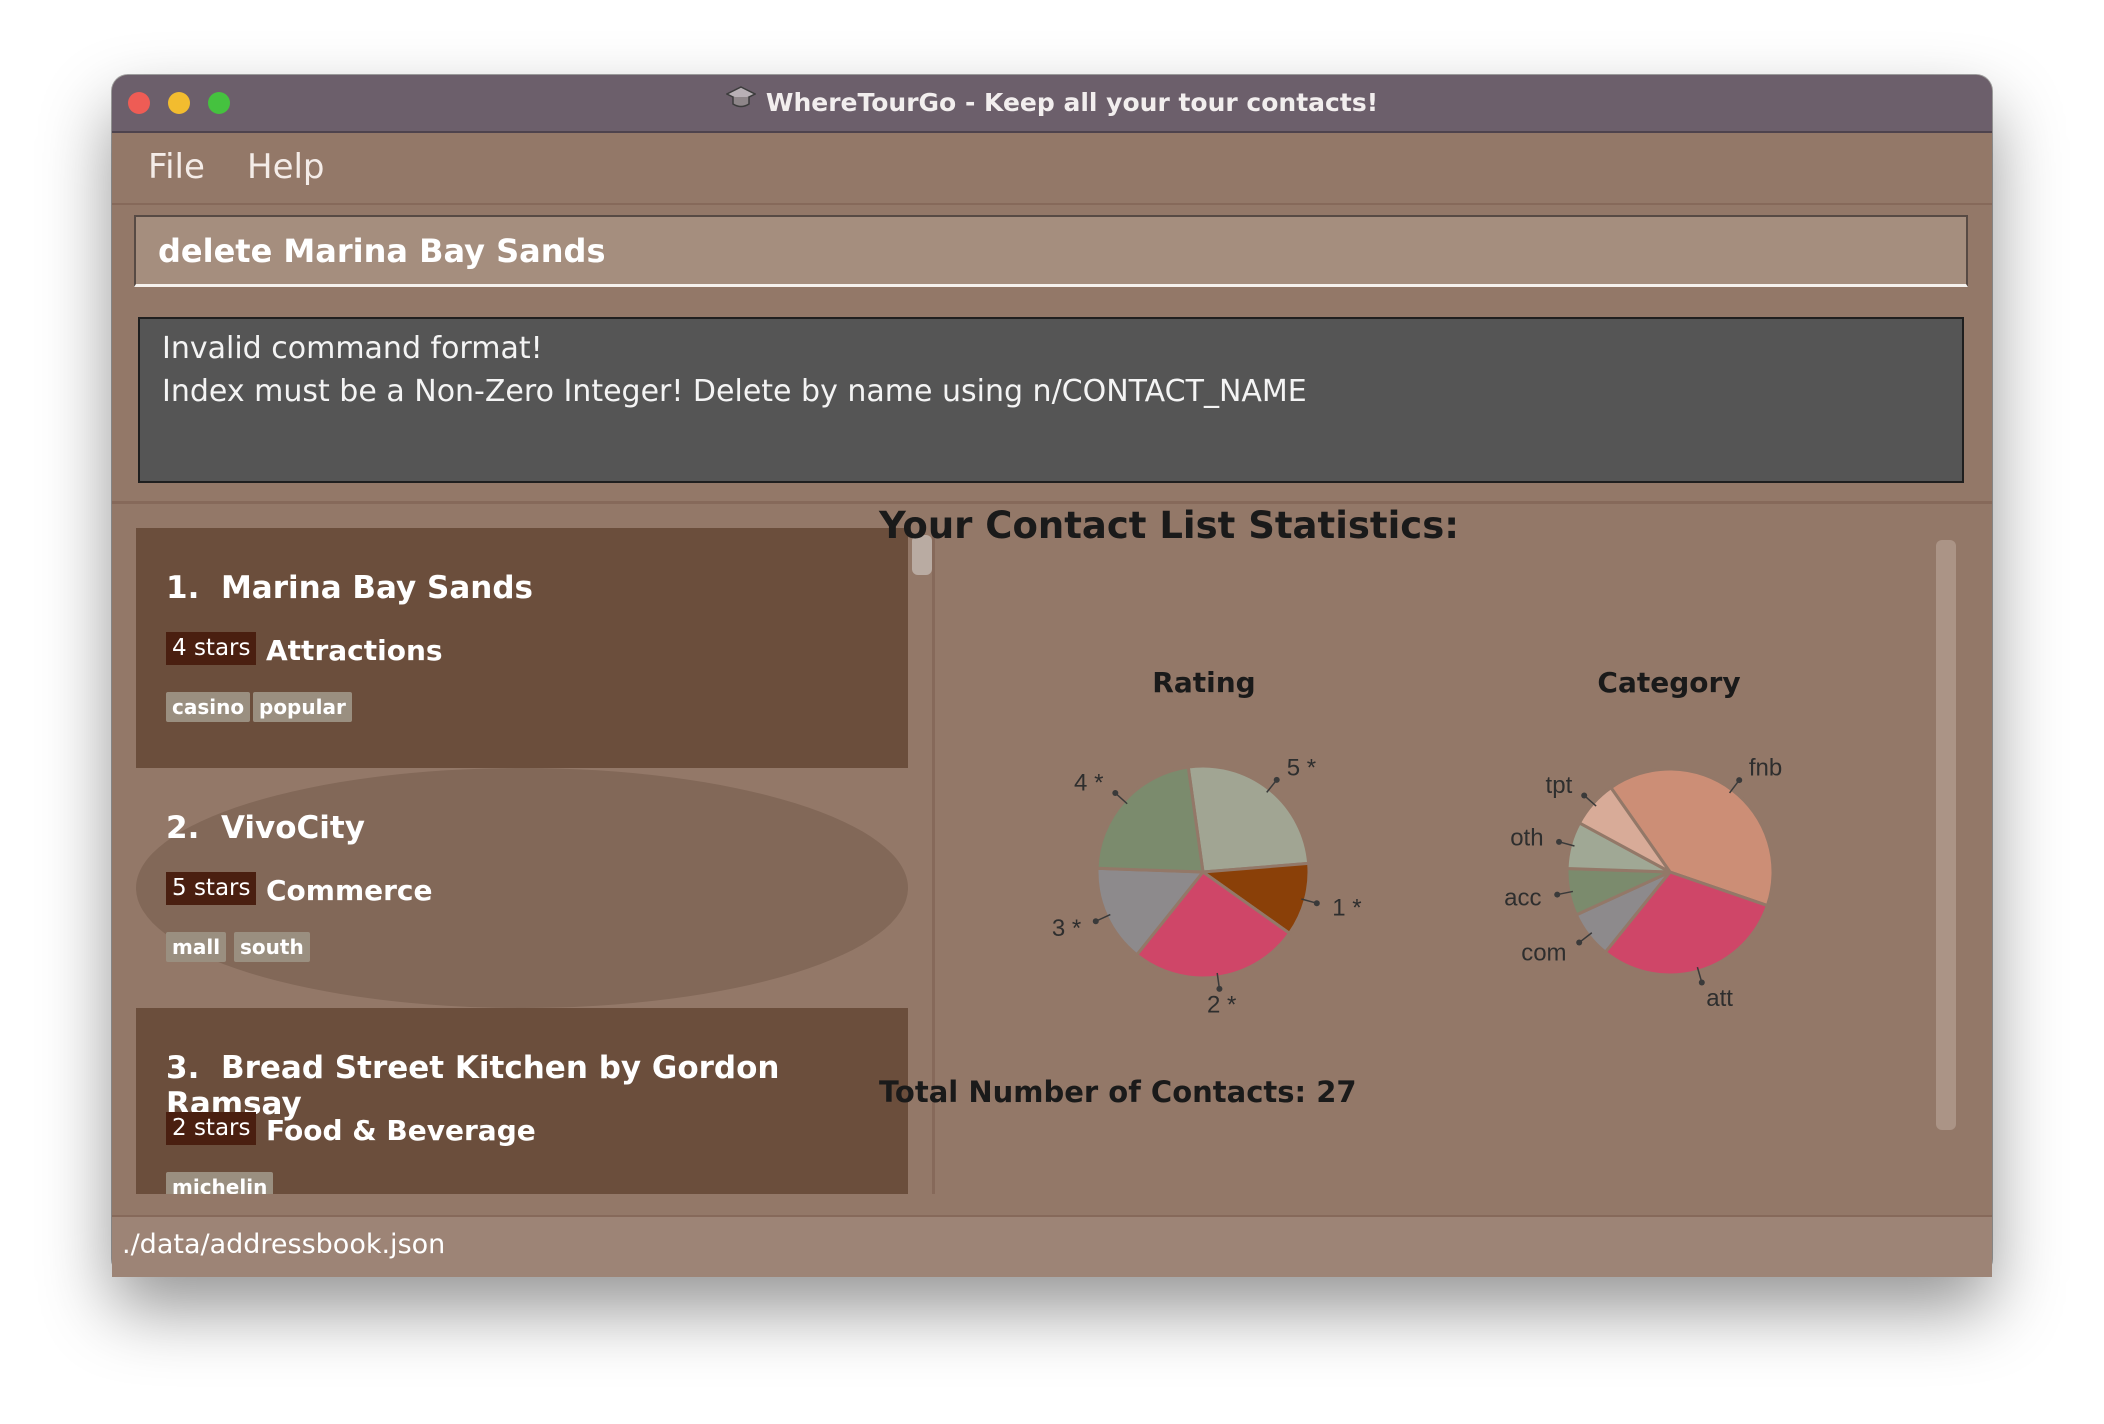  Describe the element at coordinates (349, 588) in the screenshot. I see `contact-name: 1. Marina Bay Sands` at that location.